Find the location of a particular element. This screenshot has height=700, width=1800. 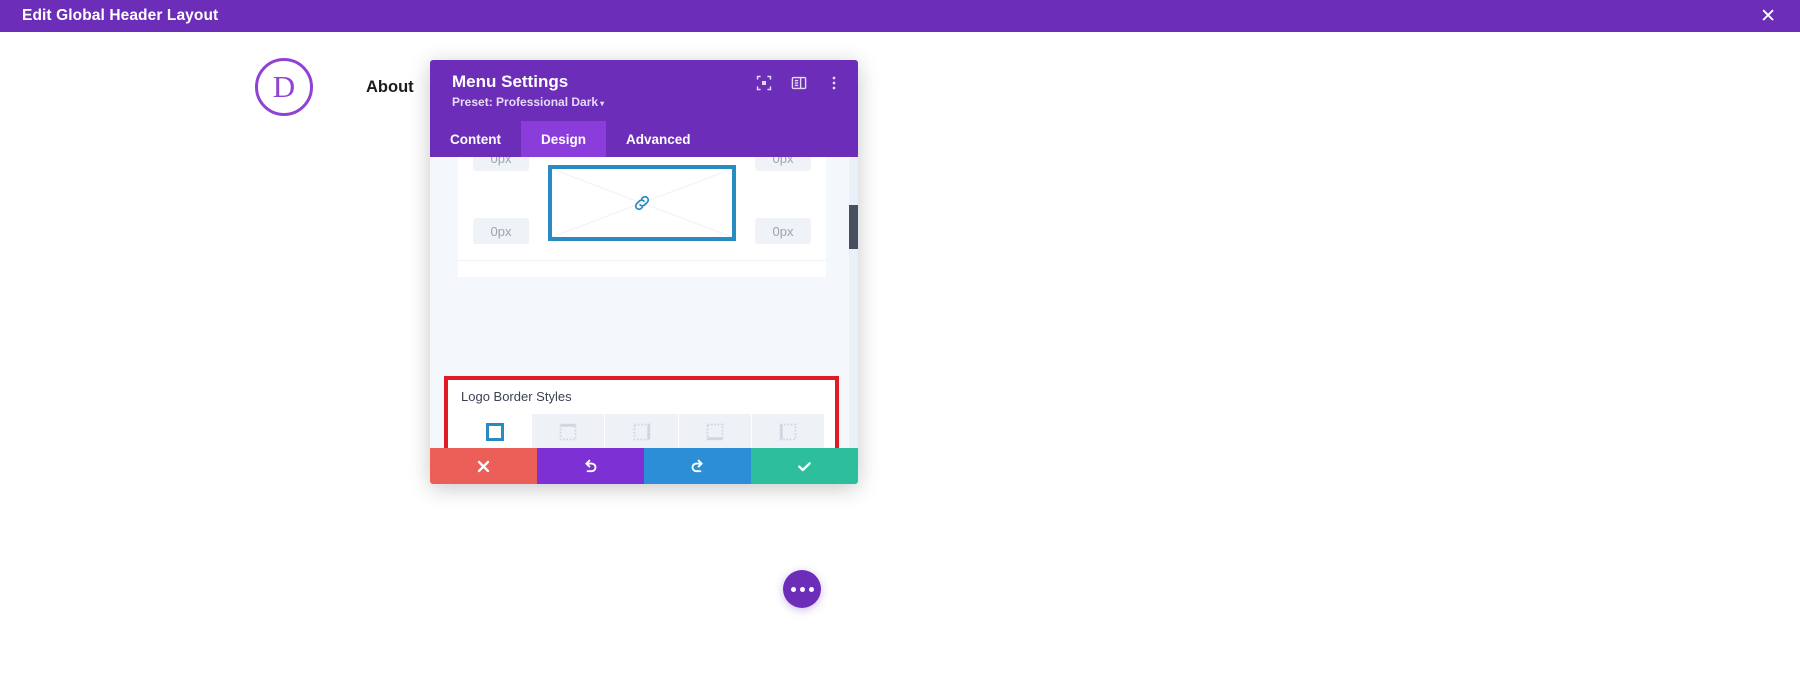

border-top-icon is located at coordinates (568, 432).